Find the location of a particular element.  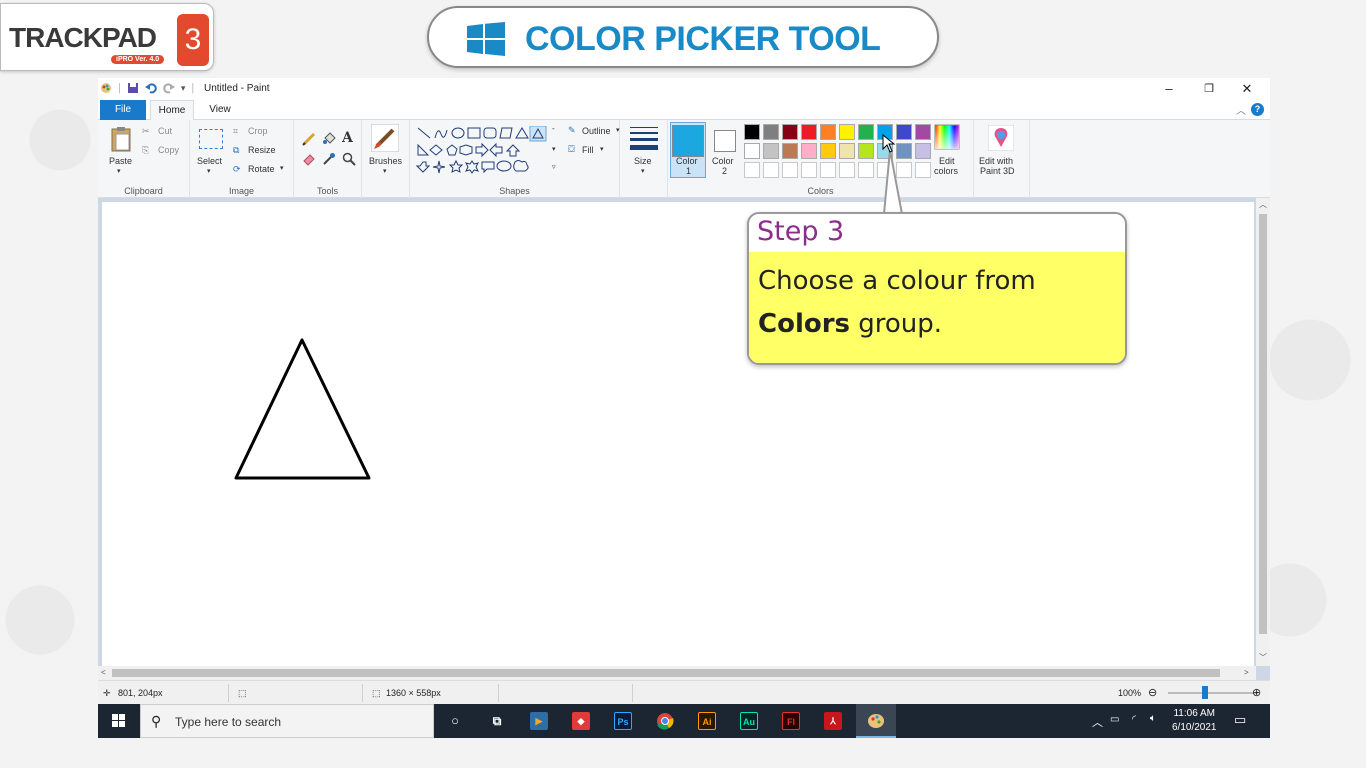

close-button: ✕ is located at coordinates (1247, 89).